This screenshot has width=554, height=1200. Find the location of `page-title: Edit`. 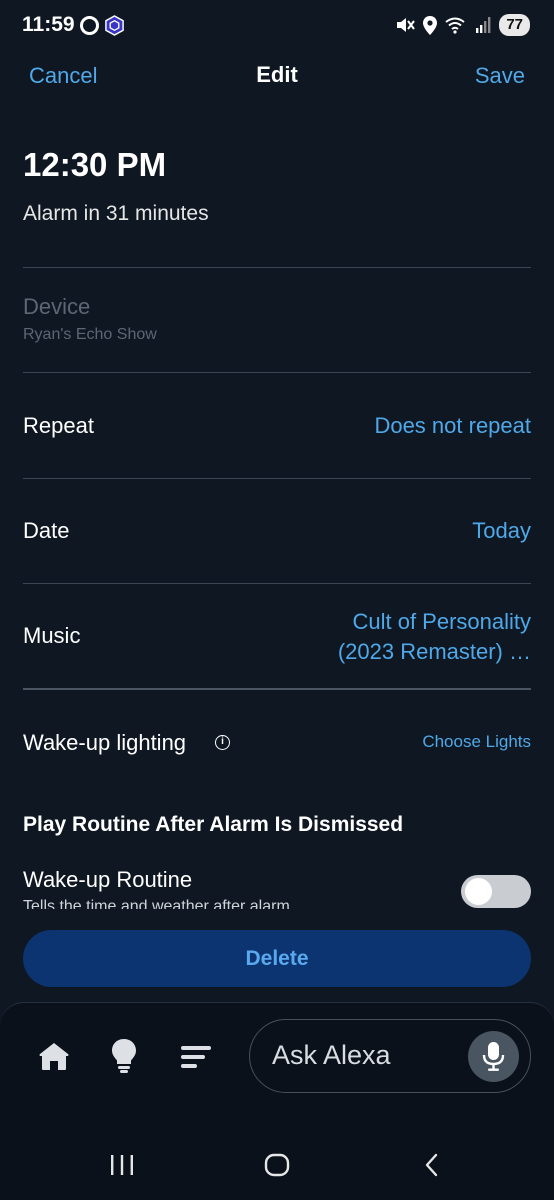

page-title: Edit is located at coordinates (277, 74).